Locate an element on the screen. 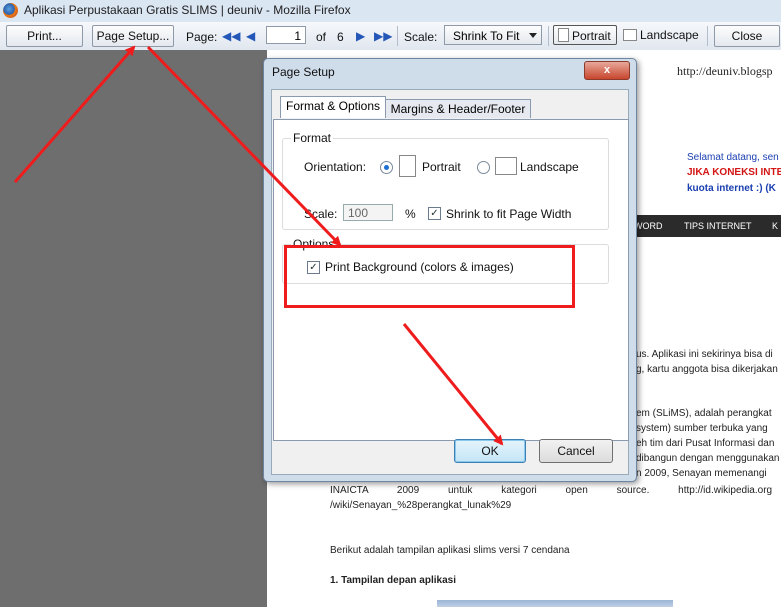 This screenshot has width=781, height=607. preview-paragraph-line: dibangun dengan menggunakan is located at coordinates (708, 458).